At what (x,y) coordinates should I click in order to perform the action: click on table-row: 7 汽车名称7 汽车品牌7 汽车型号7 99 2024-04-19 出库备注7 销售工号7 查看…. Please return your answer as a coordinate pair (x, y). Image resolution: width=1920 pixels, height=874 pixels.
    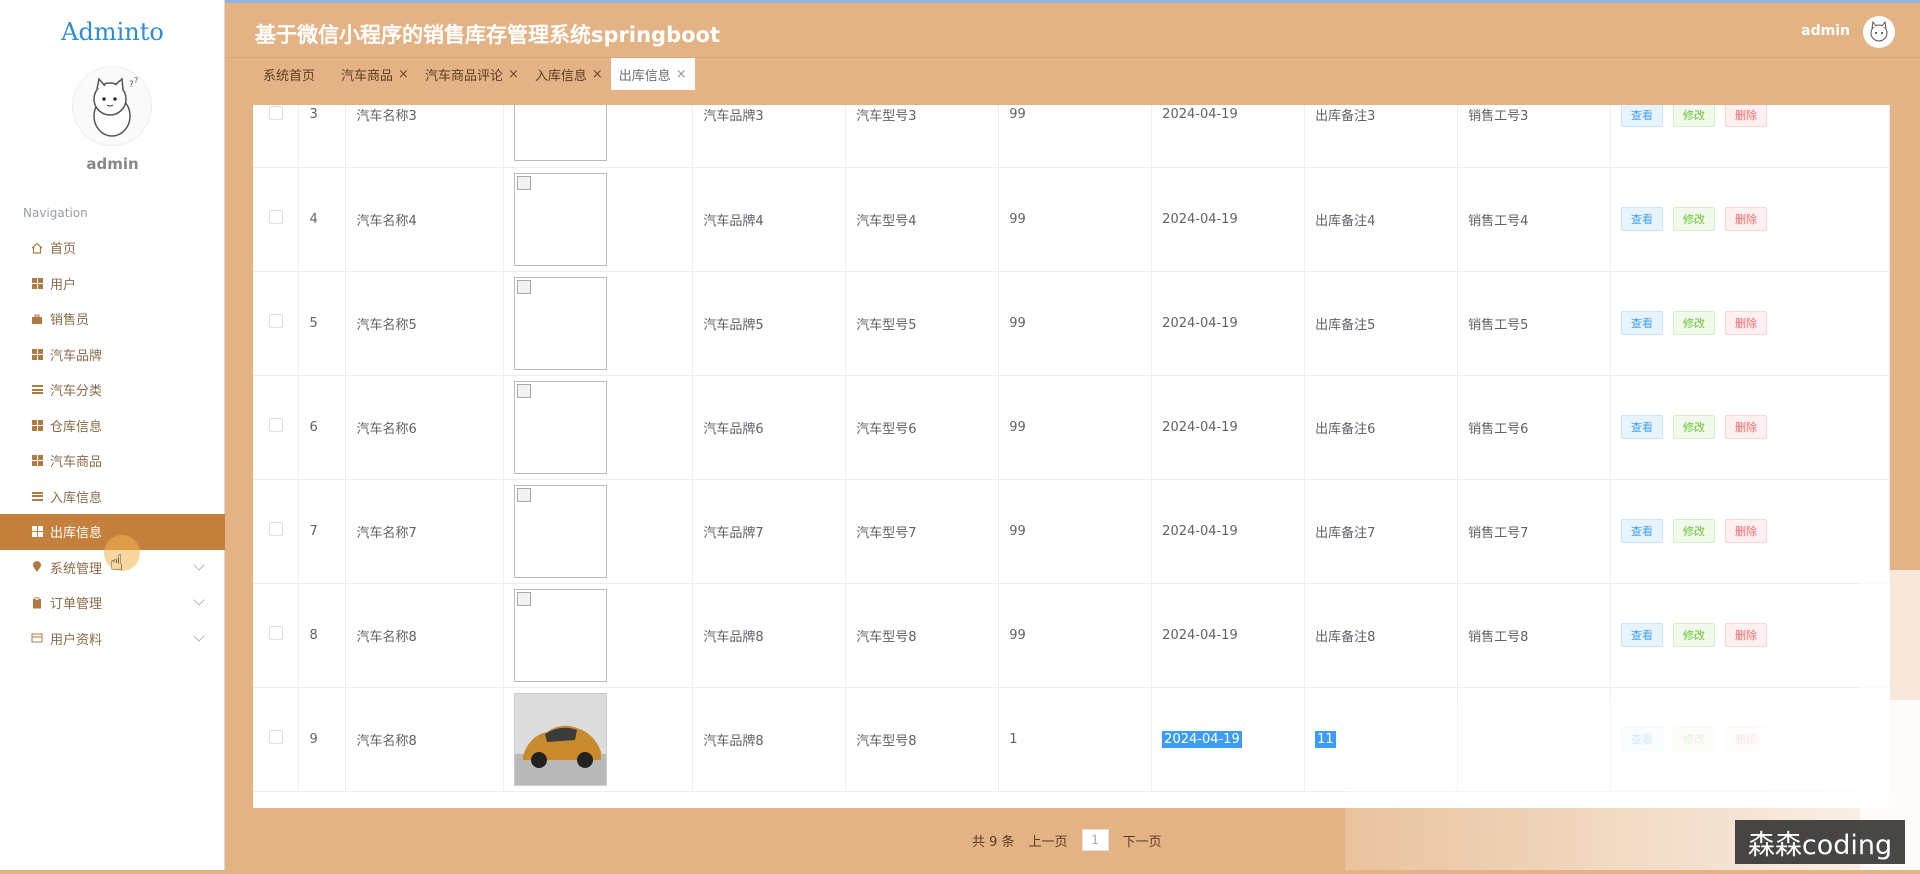
    Looking at the image, I should click on (1071, 531).